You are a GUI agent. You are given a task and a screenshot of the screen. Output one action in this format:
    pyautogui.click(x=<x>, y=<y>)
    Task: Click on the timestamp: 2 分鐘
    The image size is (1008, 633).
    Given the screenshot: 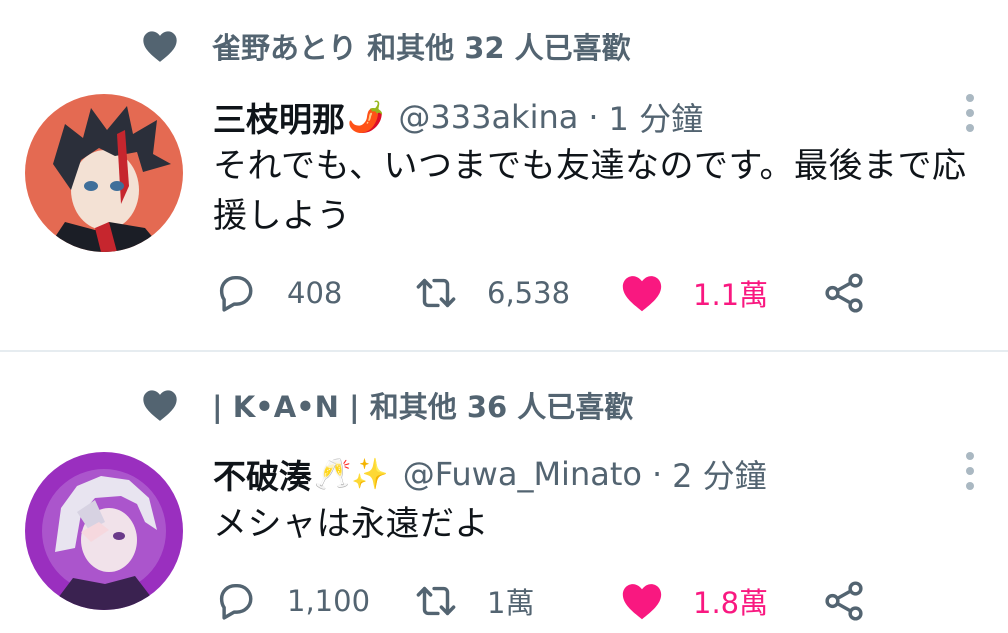 What is the action you would take?
    pyautogui.click(x=719, y=474)
    